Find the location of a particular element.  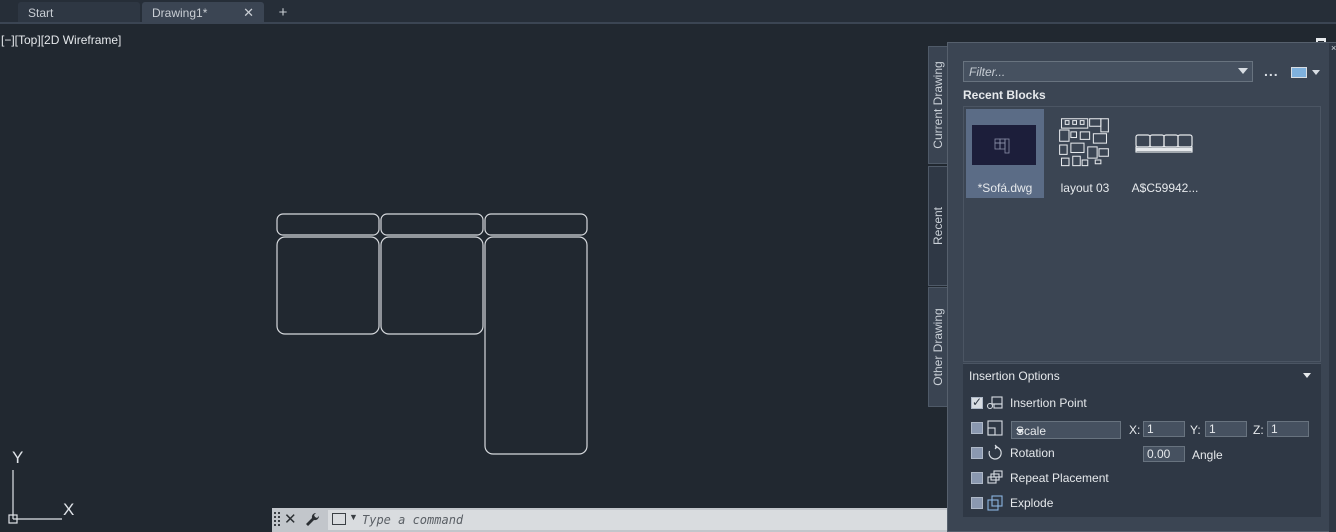

insertion-point-label: Insertion Point is located at coordinates (1048, 403).